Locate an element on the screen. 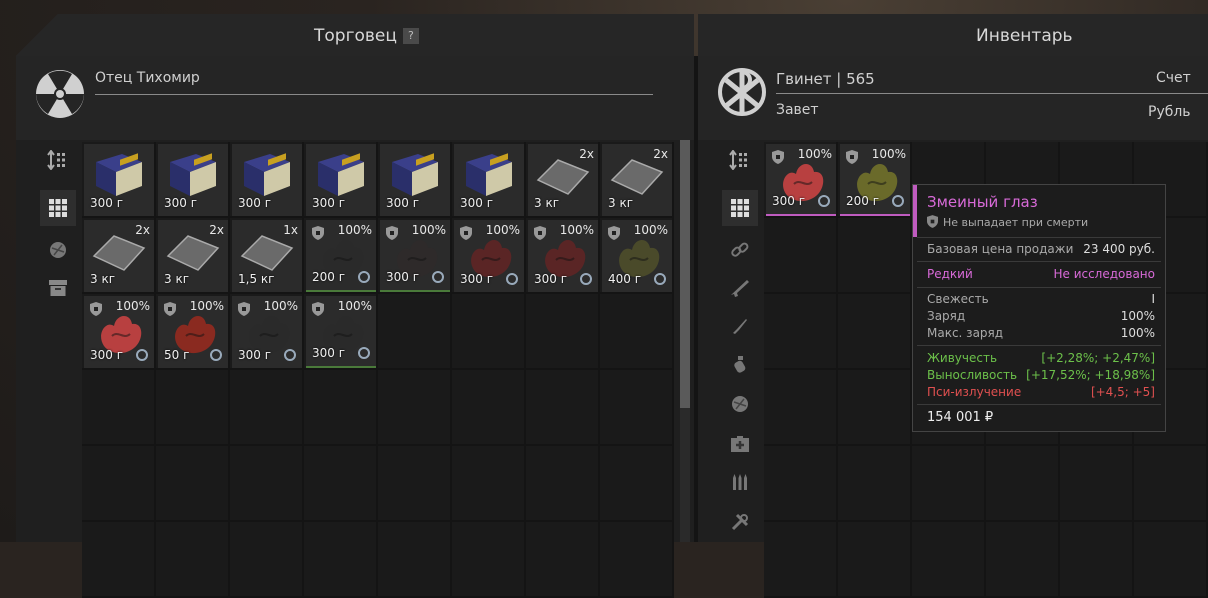 This screenshot has height=598, width=1208. sort-button is located at coordinates (58, 160).